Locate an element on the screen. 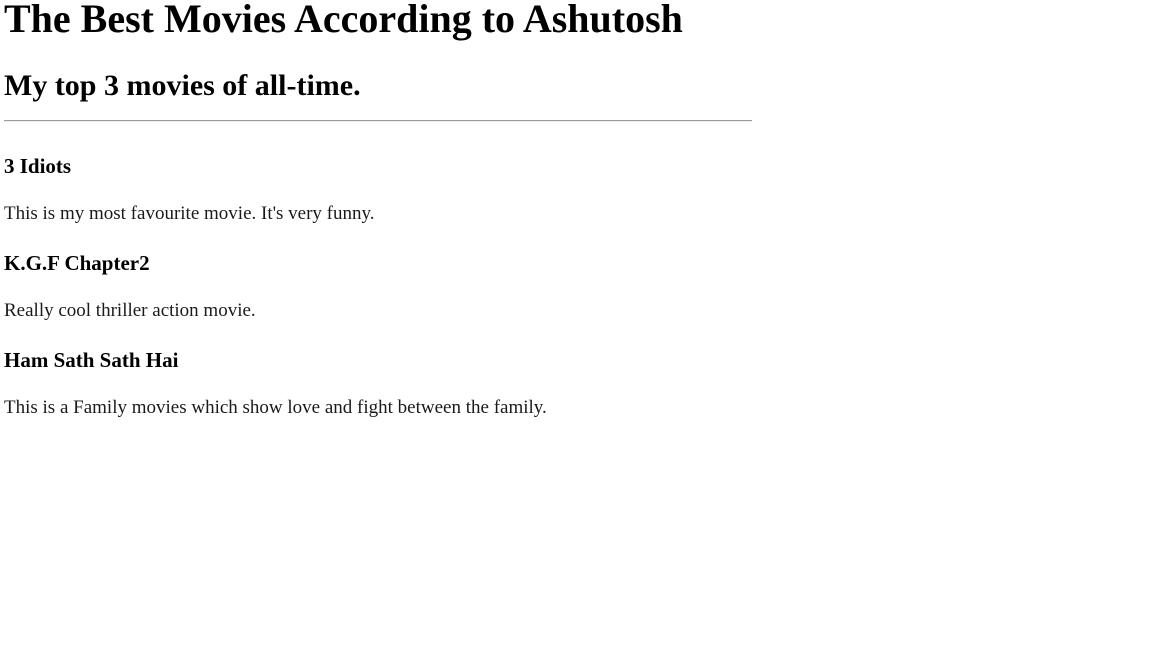  movie-title-1: 3 Idiots is located at coordinates (38, 166).